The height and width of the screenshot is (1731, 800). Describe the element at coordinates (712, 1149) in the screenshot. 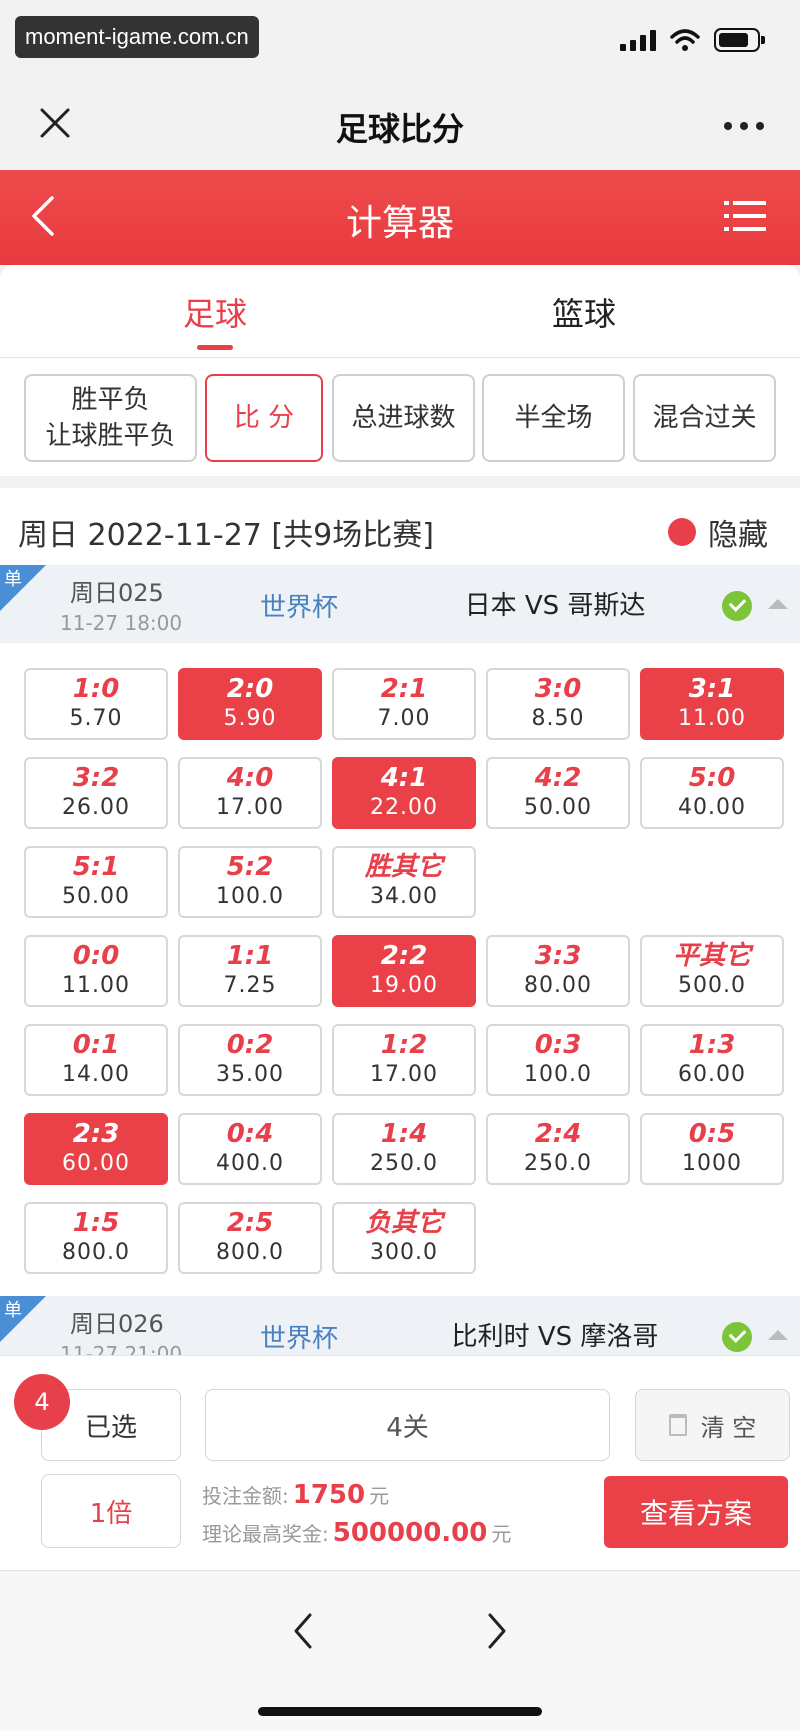

I see `odds-cell: 0:5 1000` at that location.